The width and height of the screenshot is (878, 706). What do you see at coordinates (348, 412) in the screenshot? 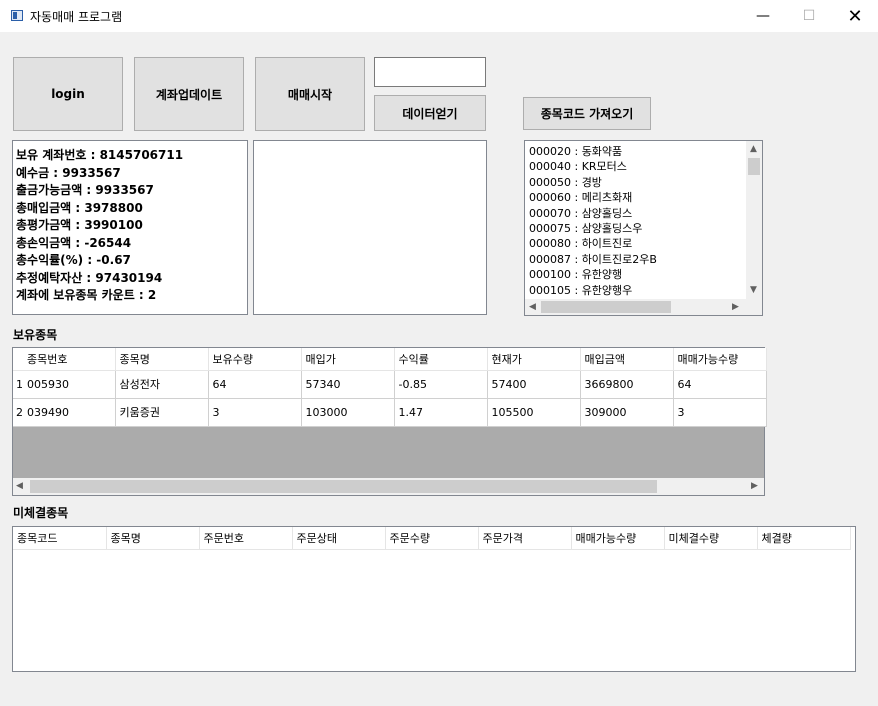
I see `table-cell: 103000` at bounding box center [348, 412].